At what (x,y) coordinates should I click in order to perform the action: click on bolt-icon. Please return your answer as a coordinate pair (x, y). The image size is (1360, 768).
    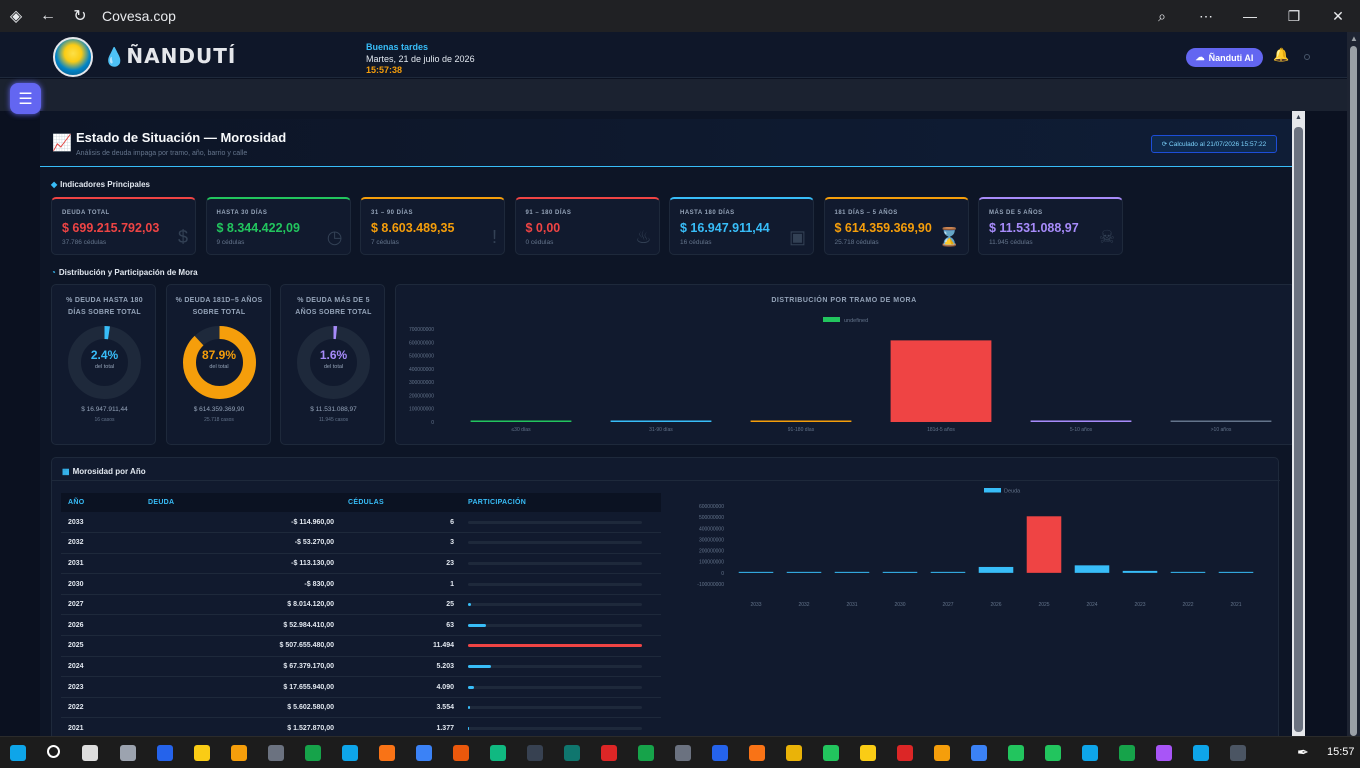
    Looking at the image, I should click on (831, 753).